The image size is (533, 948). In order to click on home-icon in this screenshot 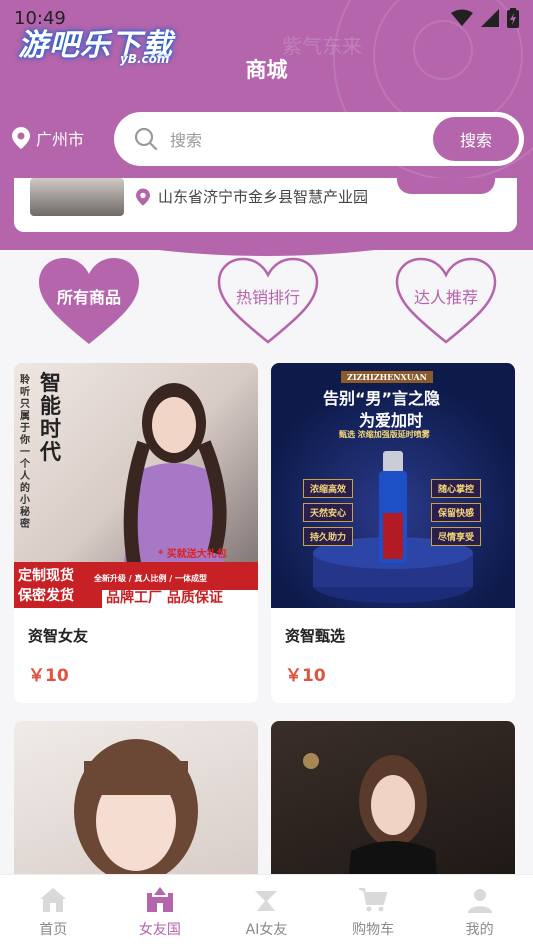, I will do `click(53, 900)`.